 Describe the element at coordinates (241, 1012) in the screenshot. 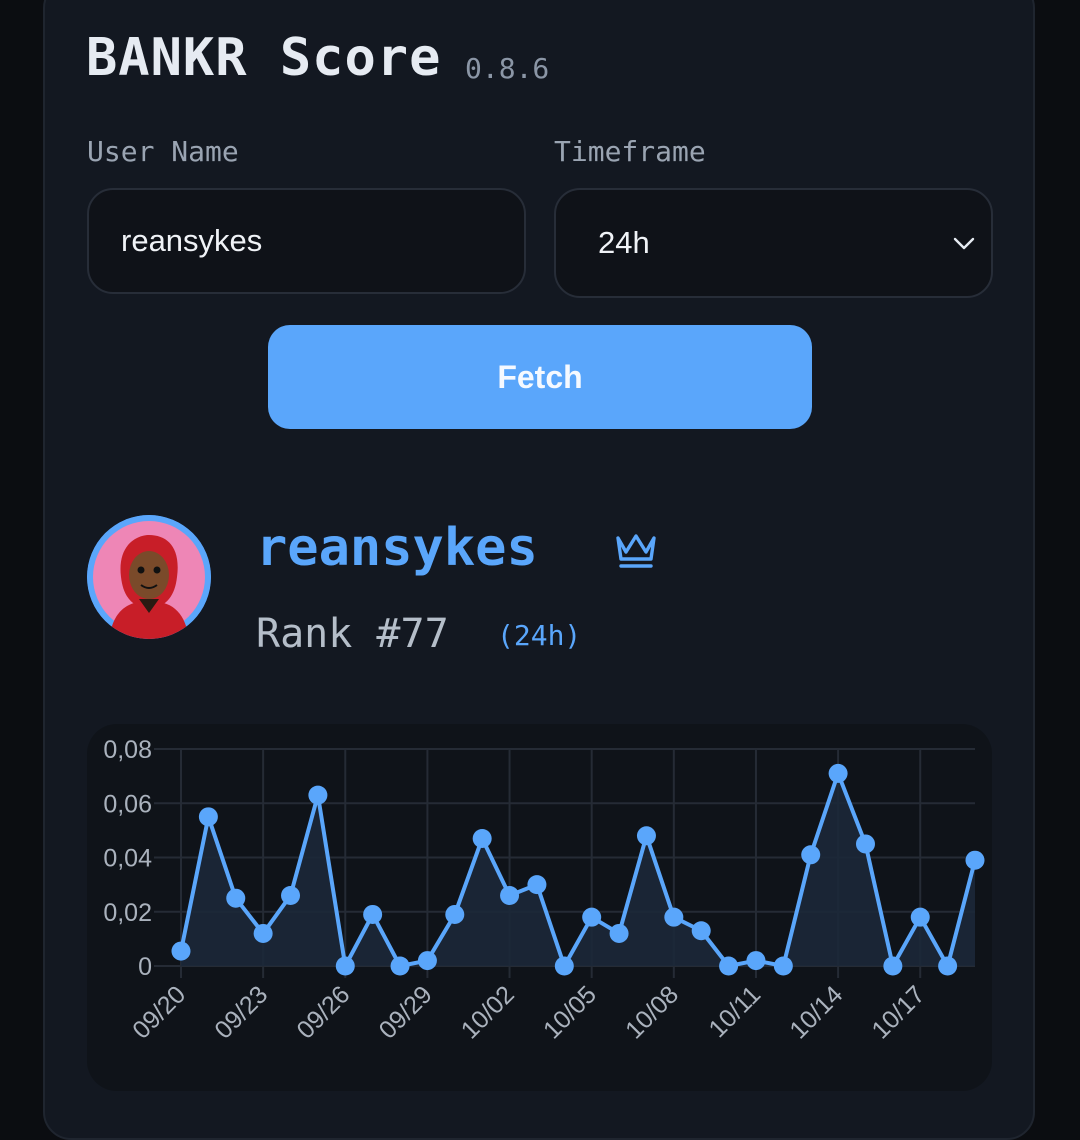

I see `x-tick-label: 09/23` at that location.